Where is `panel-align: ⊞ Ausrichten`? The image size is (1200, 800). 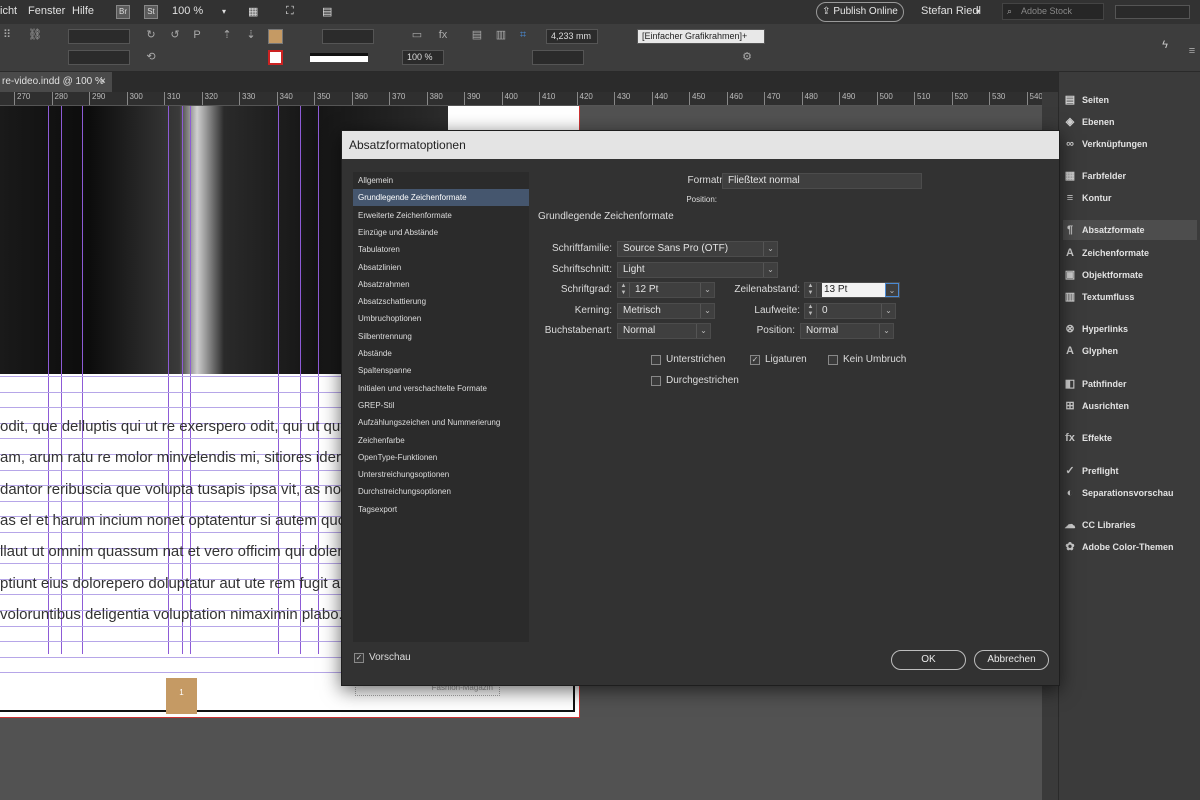 panel-align: ⊞ Ausrichten is located at coordinates (1130, 406).